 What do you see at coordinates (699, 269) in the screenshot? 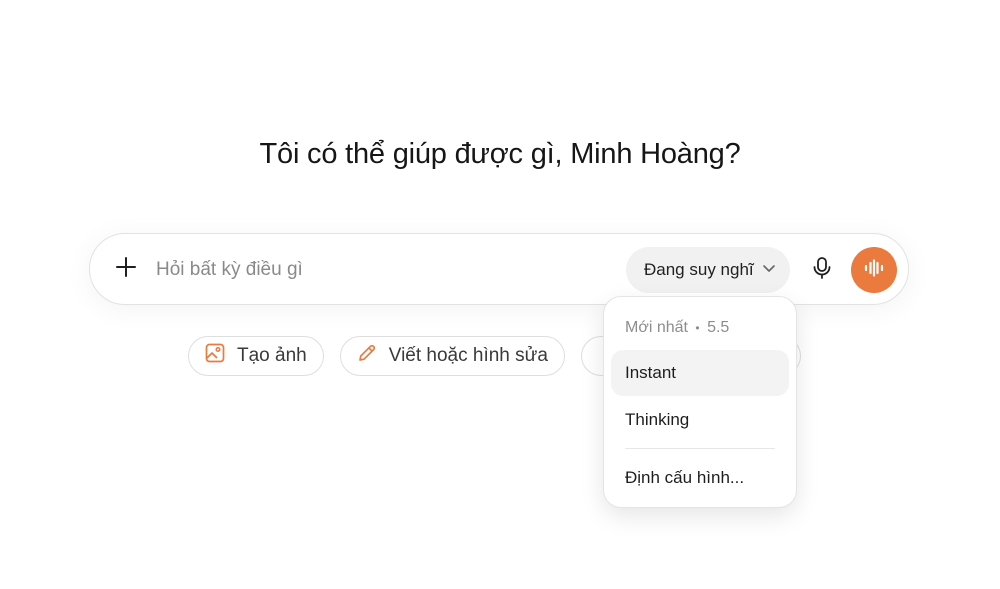
I see `model-selector-label: Đang suy nghĩ` at bounding box center [699, 269].